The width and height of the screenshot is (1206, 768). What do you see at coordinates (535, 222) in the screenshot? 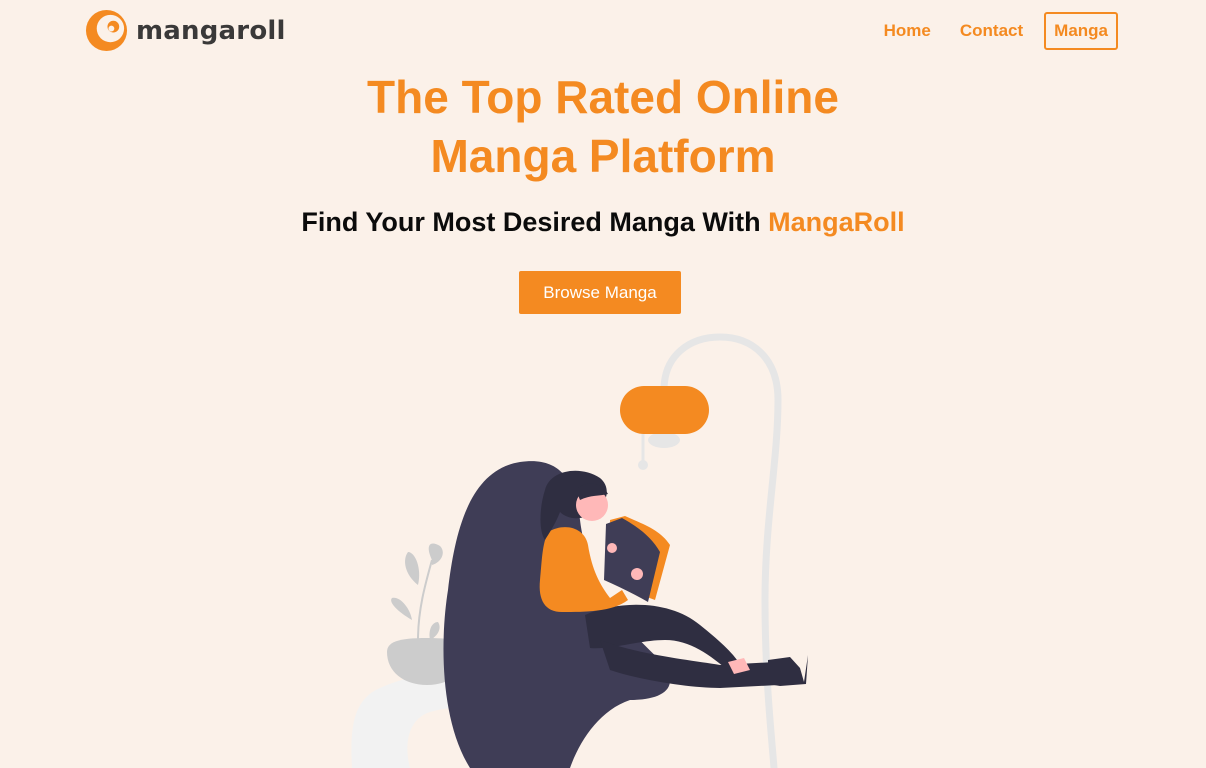
I see `hero-subtitle-text: Find Your Most Desired Manga With` at bounding box center [535, 222].